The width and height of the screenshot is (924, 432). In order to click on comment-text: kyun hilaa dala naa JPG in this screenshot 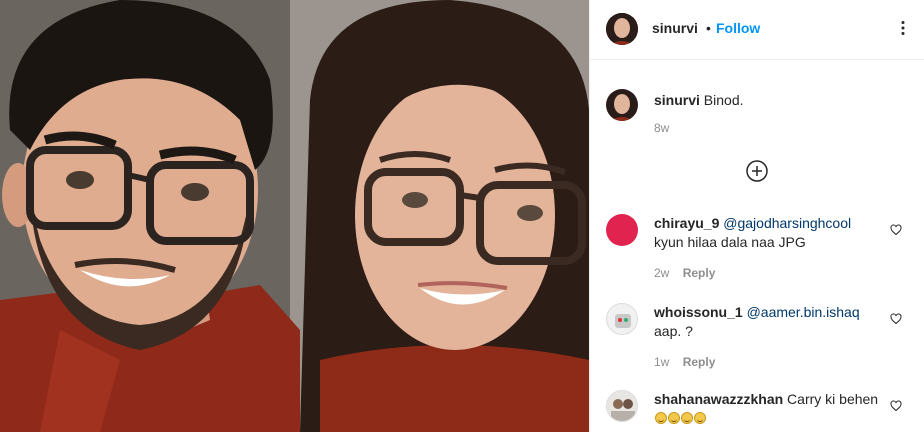, I will do `click(730, 242)`.